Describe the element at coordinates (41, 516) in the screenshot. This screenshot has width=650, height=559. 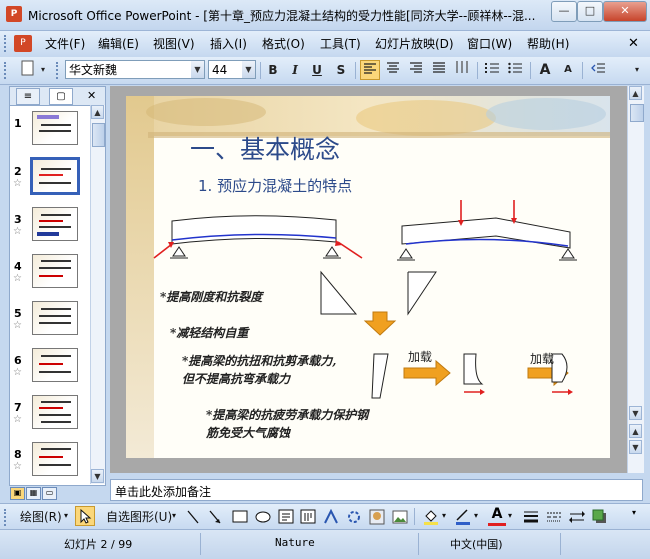
I see `draw-menu-button: 绘图(R)` at that location.